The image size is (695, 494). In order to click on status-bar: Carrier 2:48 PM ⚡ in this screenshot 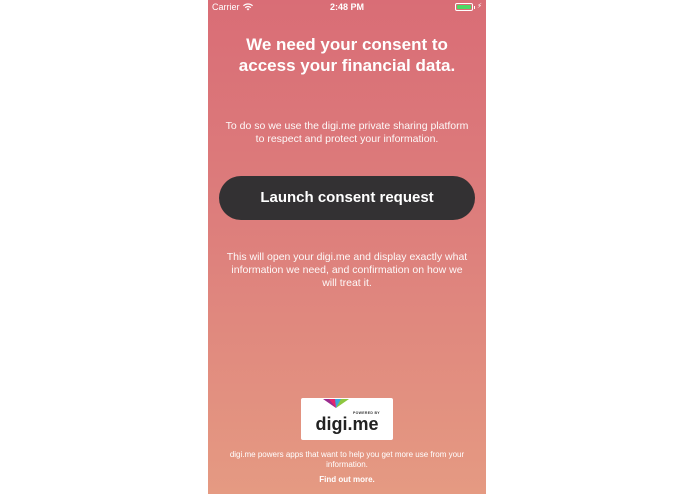, I will do `click(347, 7)`.